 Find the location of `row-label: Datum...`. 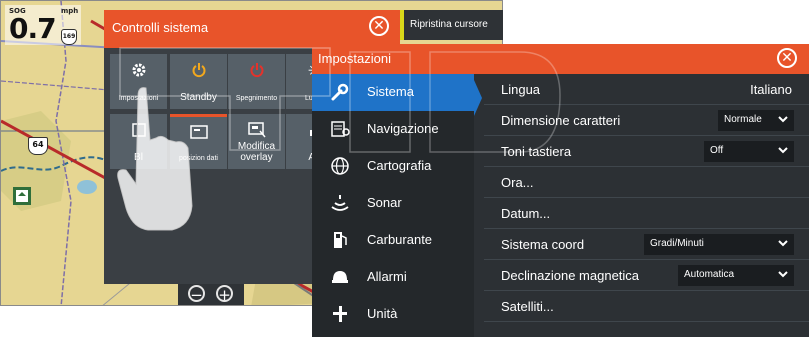

row-label: Datum... is located at coordinates (526, 213).